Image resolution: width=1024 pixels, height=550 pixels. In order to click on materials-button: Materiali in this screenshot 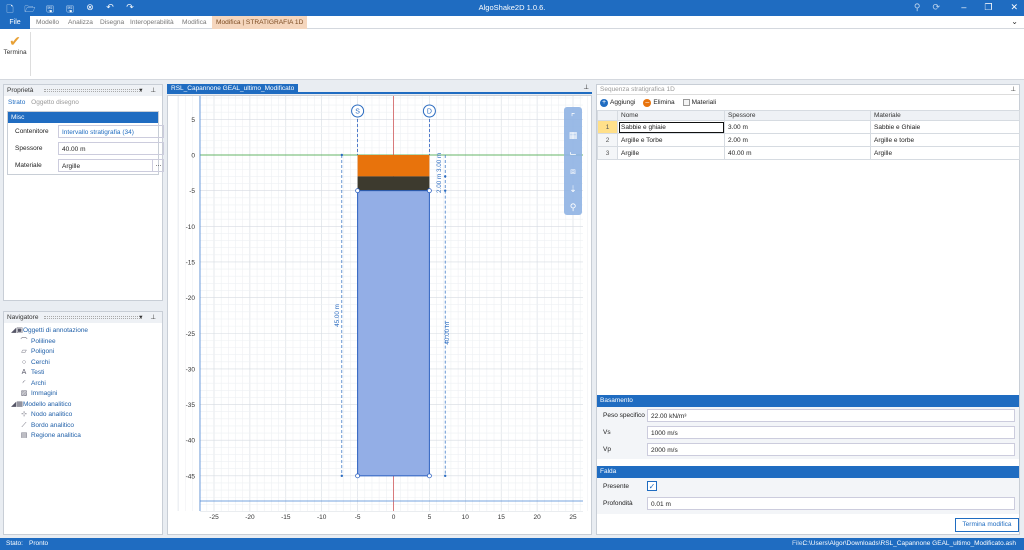, I will do `click(699, 102)`.